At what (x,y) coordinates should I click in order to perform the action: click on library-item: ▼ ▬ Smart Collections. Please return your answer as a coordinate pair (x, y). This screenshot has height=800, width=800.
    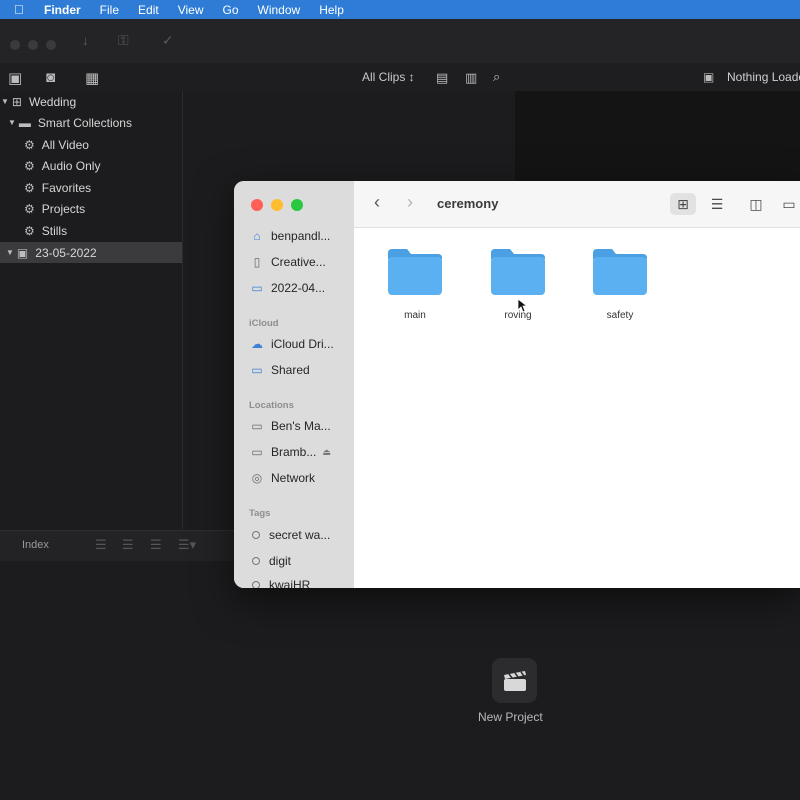
    Looking at the image, I should click on (70, 122).